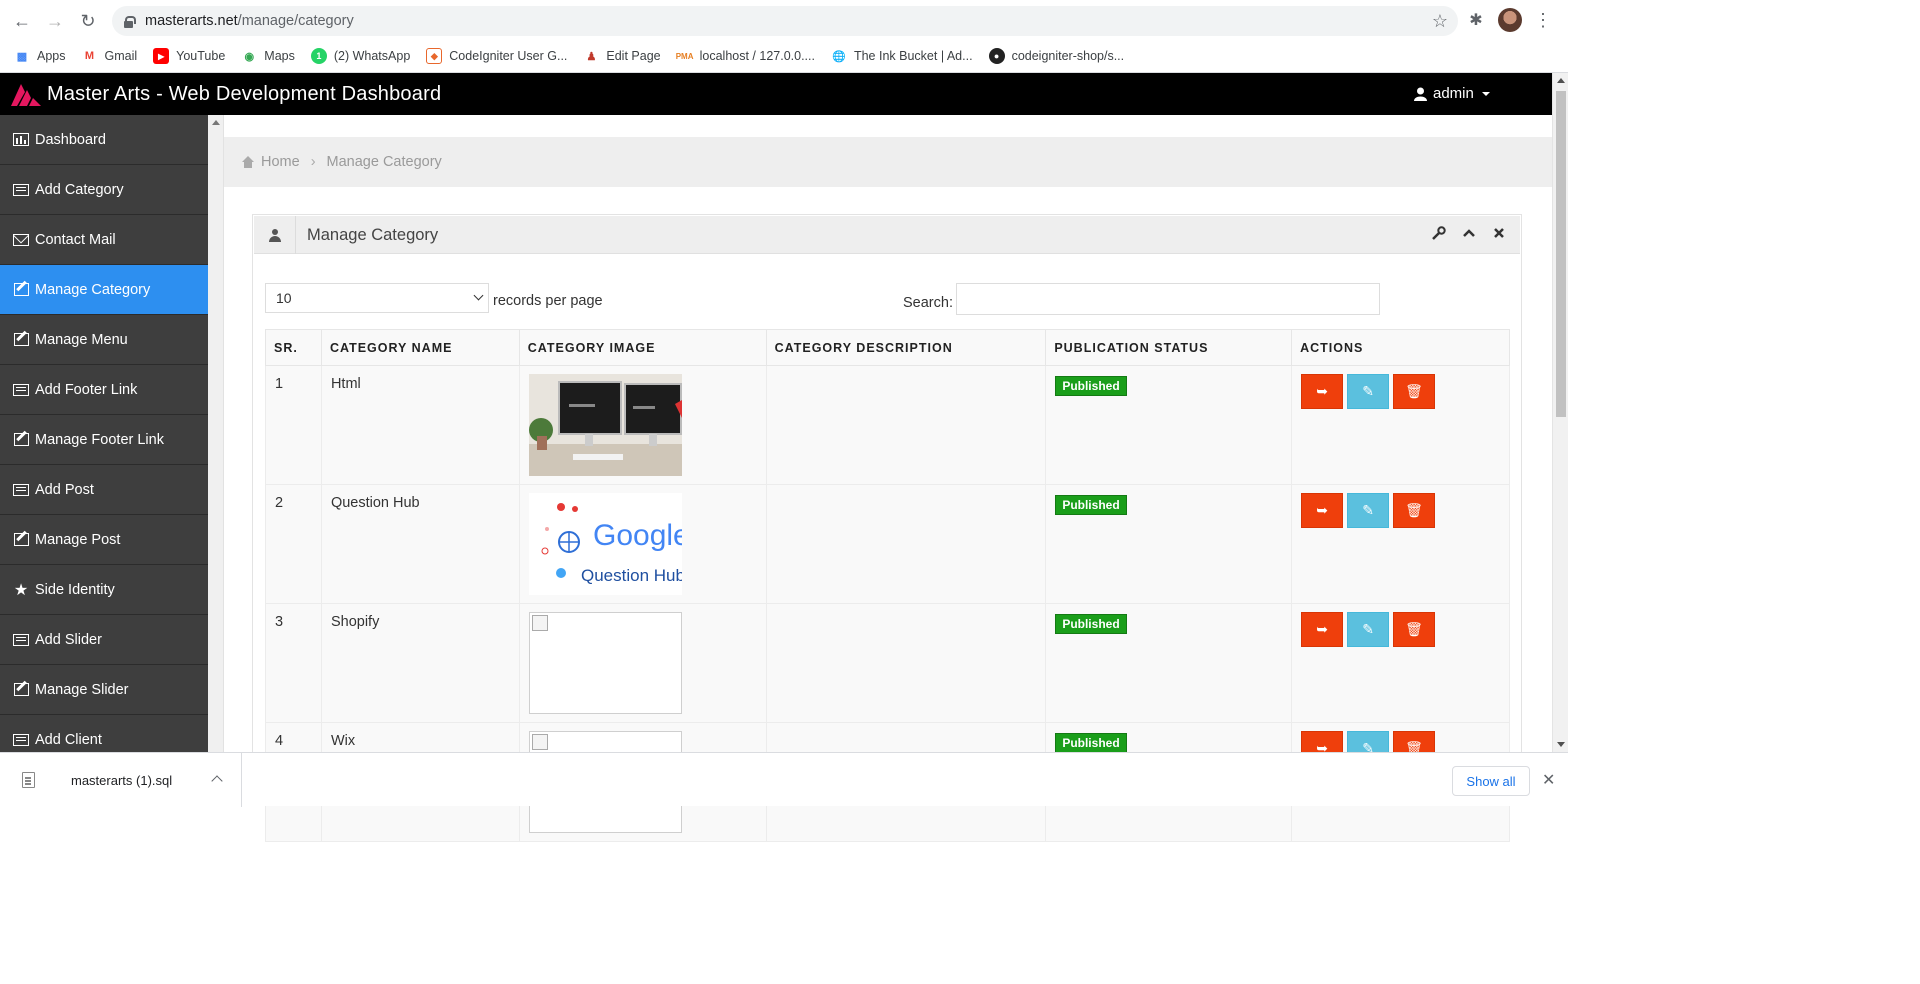  Describe the element at coordinates (88, 21) in the screenshot. I see `reload-icon: ↻` at that location.